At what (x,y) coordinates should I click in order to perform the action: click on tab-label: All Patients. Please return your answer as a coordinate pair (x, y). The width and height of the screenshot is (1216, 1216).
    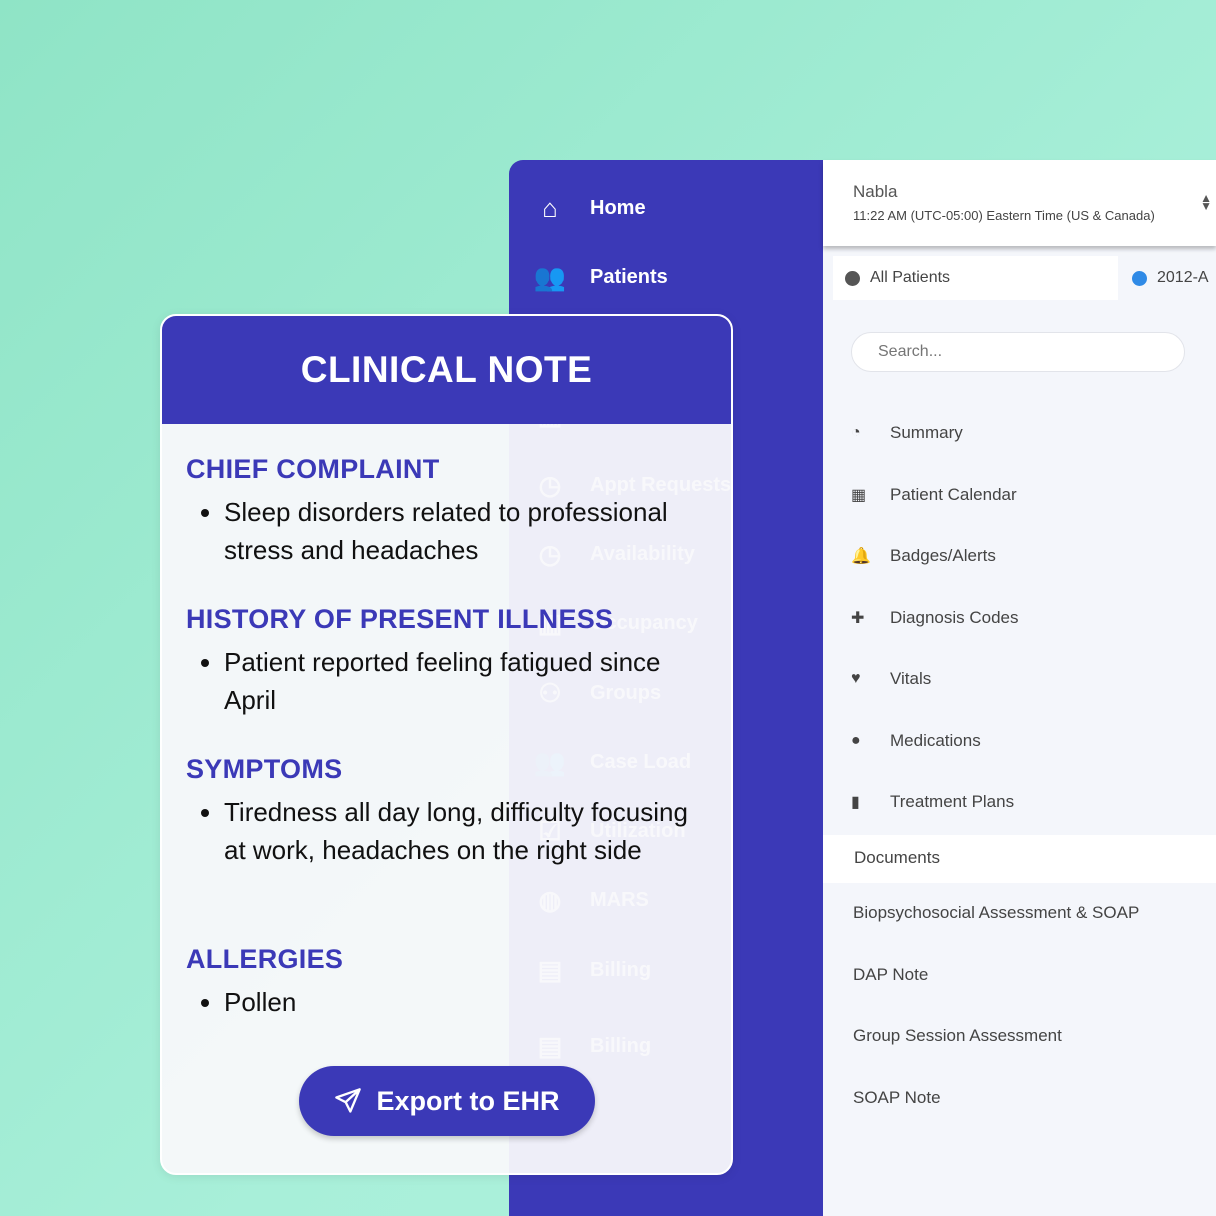
    Looking at the image, I should click on (910, 277).